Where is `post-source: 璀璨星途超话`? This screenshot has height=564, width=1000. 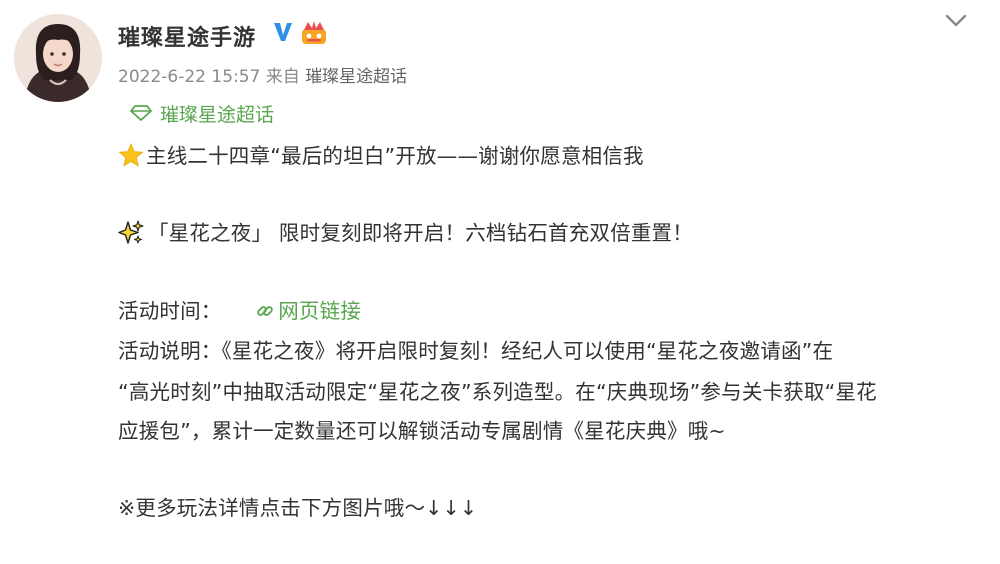
post-source: 璀璨星途超话 is located at coordinates (356, 77).